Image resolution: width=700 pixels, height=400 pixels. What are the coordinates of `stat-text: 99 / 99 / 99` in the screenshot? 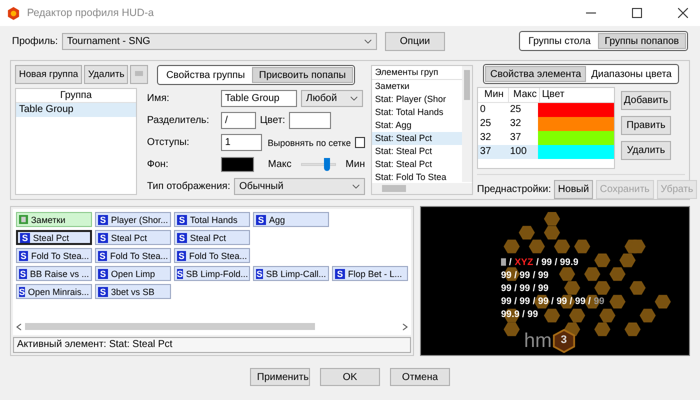 It's located at (525, 288).